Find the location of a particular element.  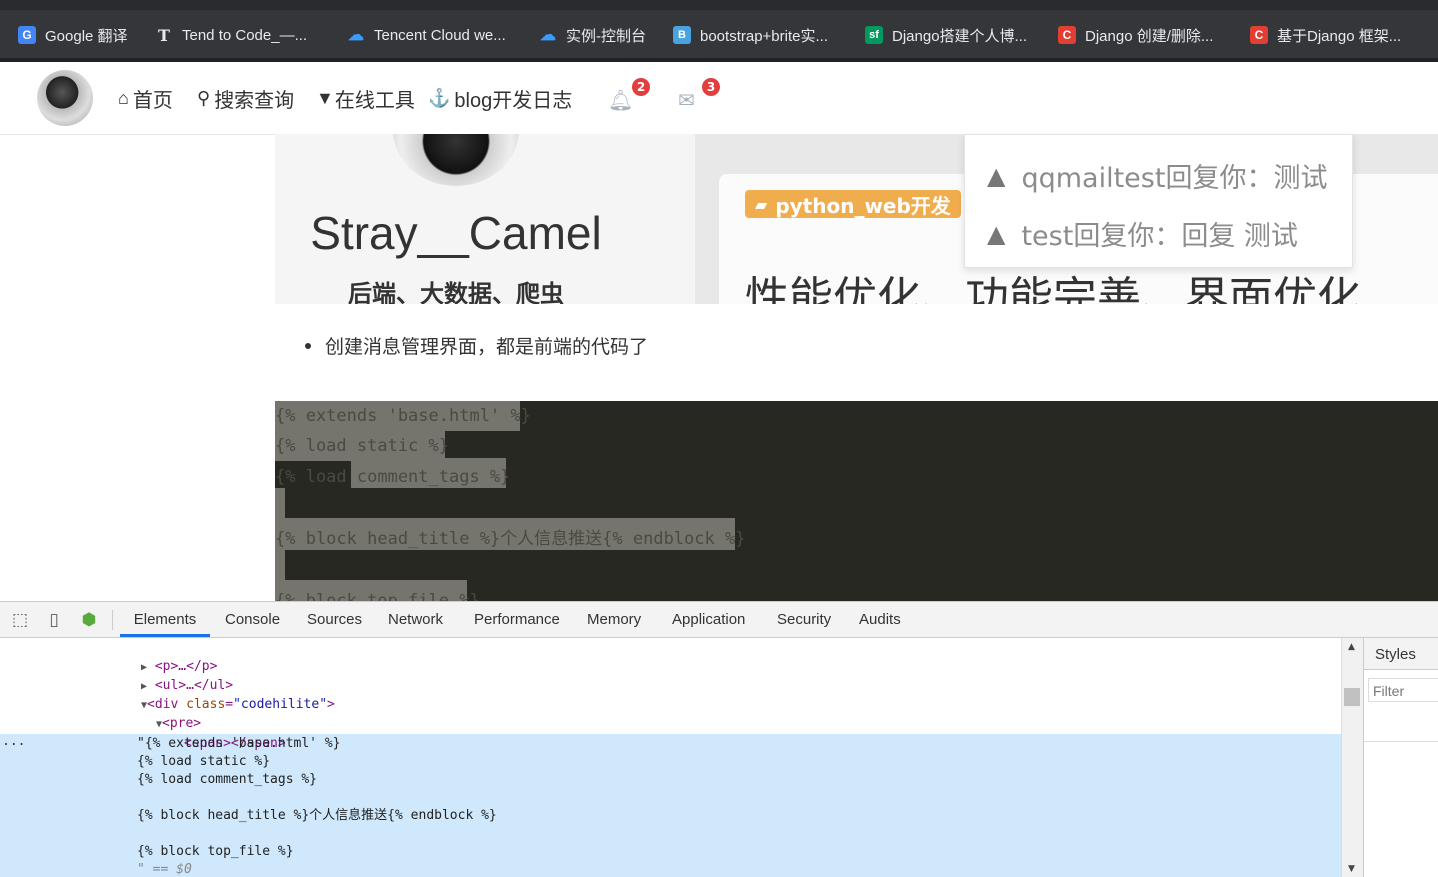

tab-console: Console is located at coordinates (252, 619).